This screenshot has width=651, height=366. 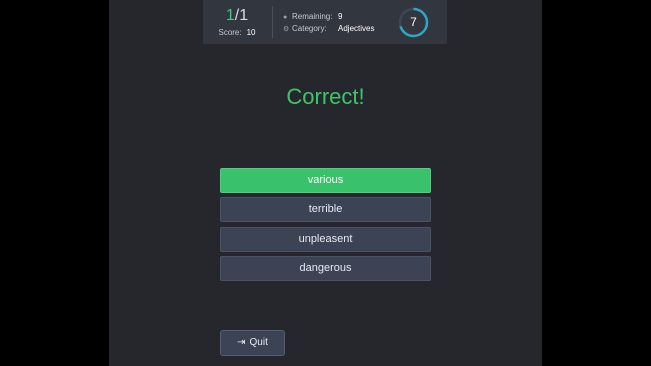 What do you see at coordinates (325, 96) in the screenshot?
I see `feedback-message: Correct!` at bounding box center [325, 96].